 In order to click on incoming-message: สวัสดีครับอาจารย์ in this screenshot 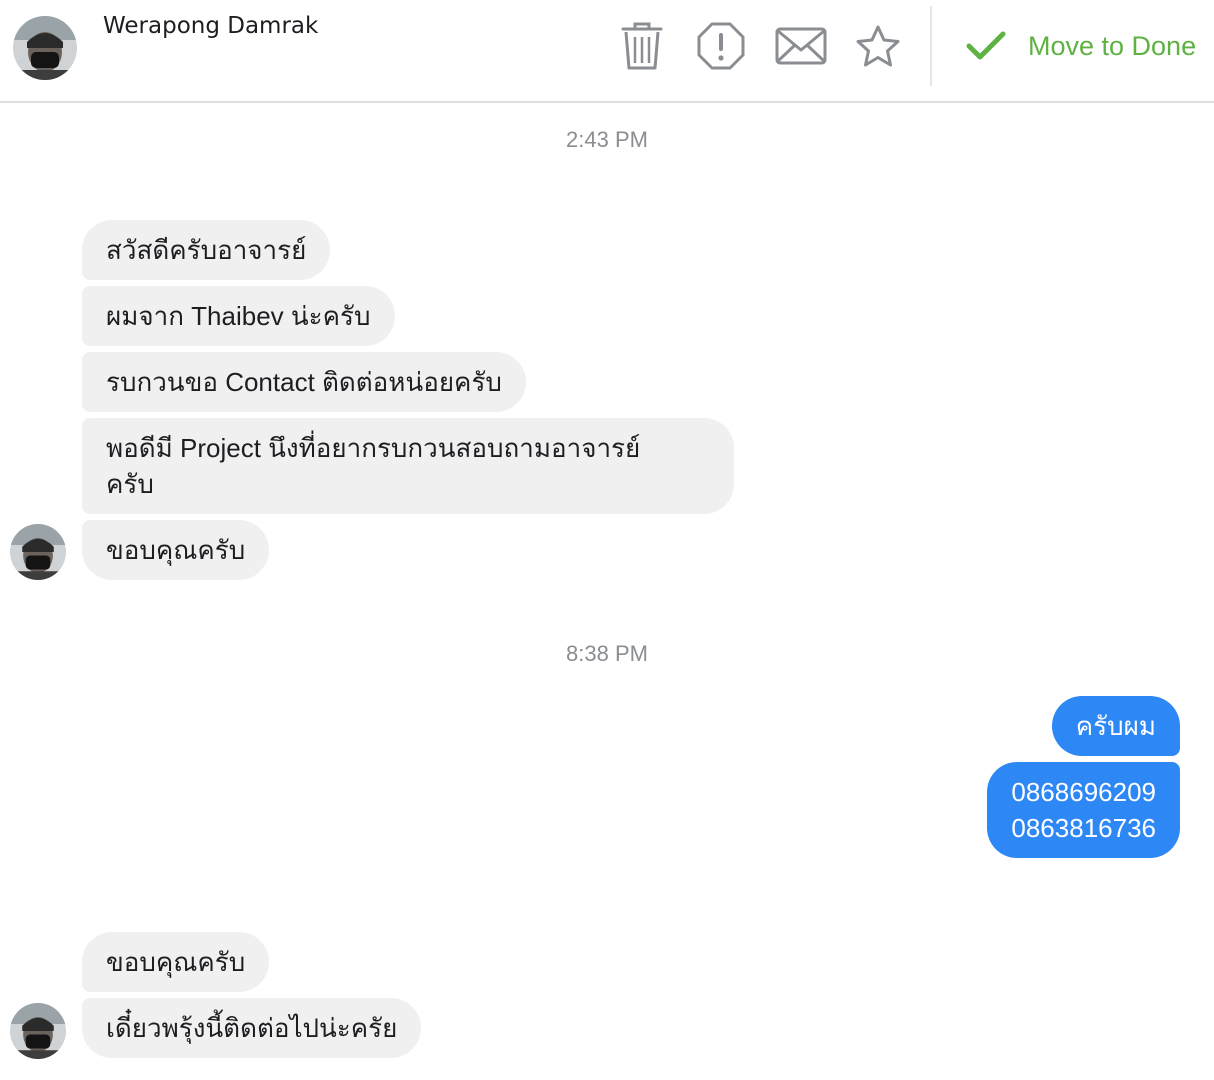, I will do `click(206, 250)`.